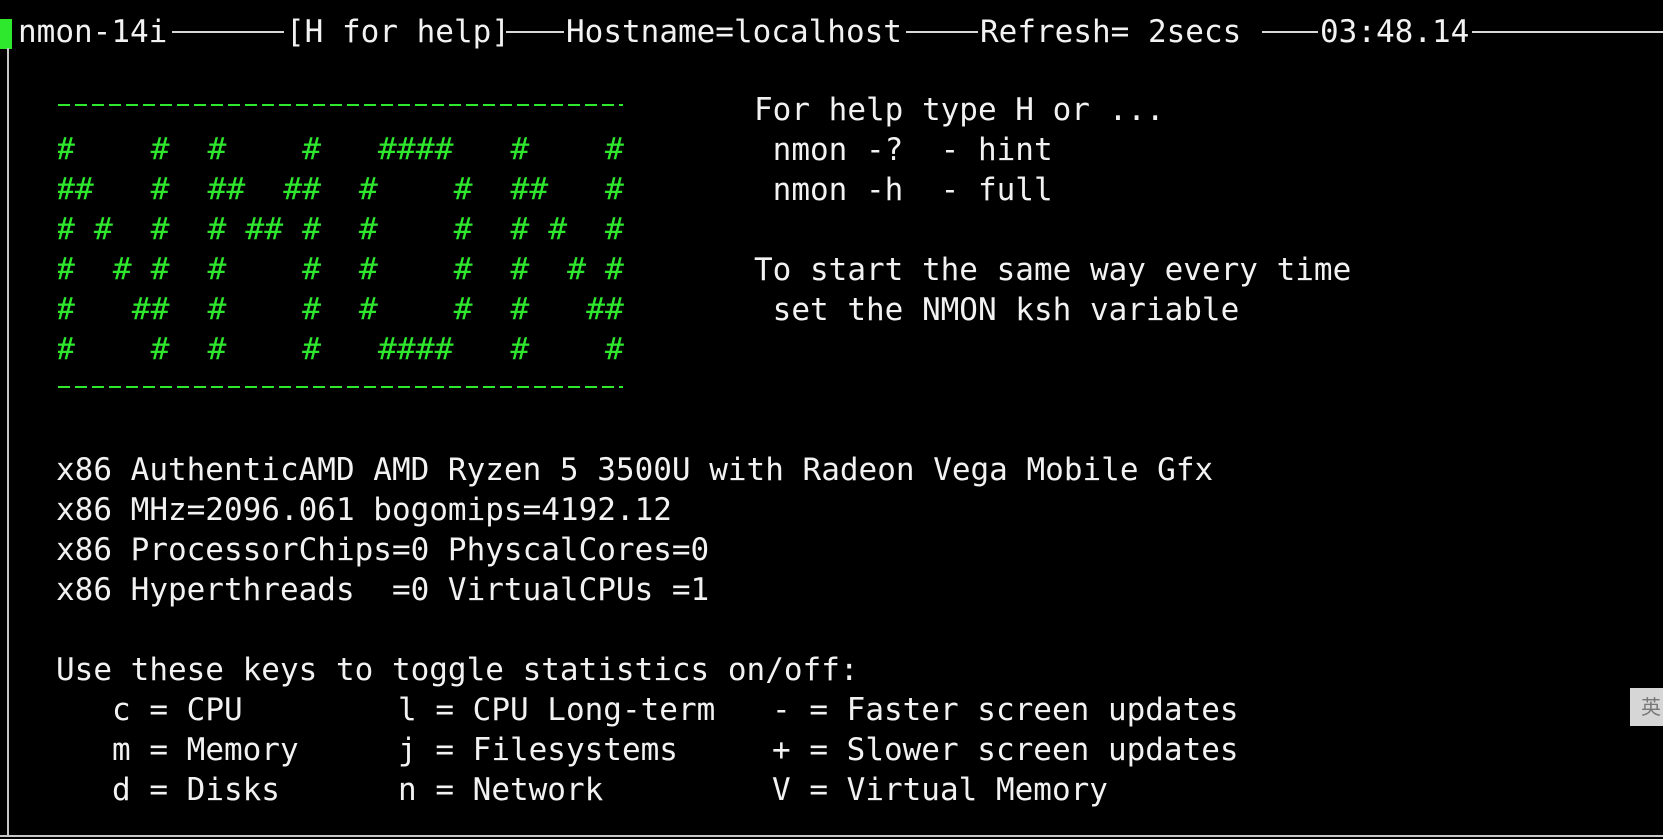 The width and height of the screenshot is (1663, 839). I want to click on logo-row: # # # # # # # # # #, so click(341, 269).